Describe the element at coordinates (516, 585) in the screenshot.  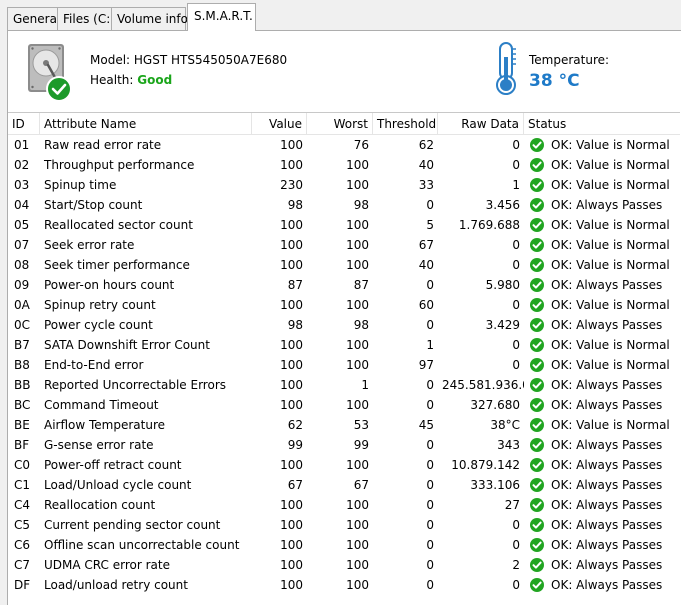
I see `attribute-raw-data: 0` at that location.